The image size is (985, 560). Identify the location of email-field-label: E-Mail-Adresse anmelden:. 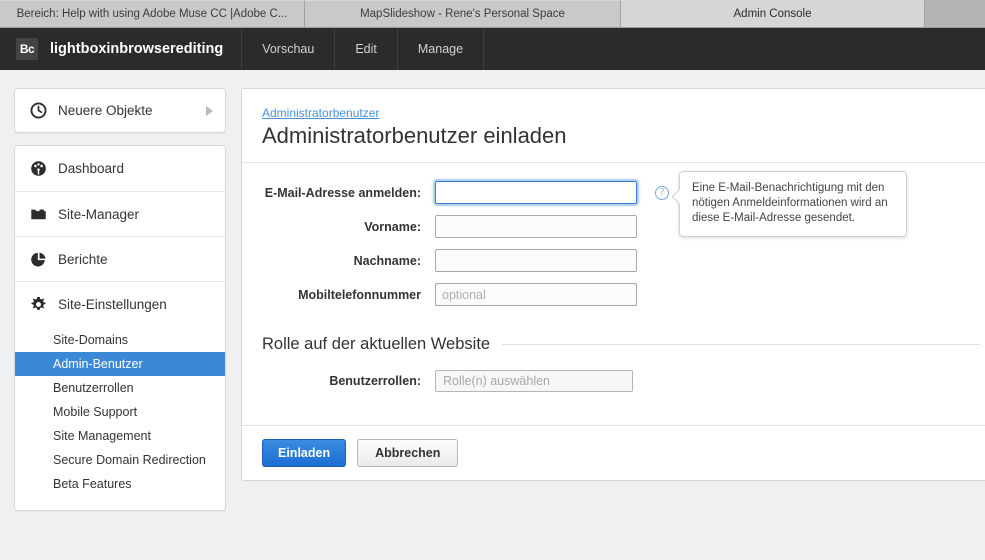
(342, 192).